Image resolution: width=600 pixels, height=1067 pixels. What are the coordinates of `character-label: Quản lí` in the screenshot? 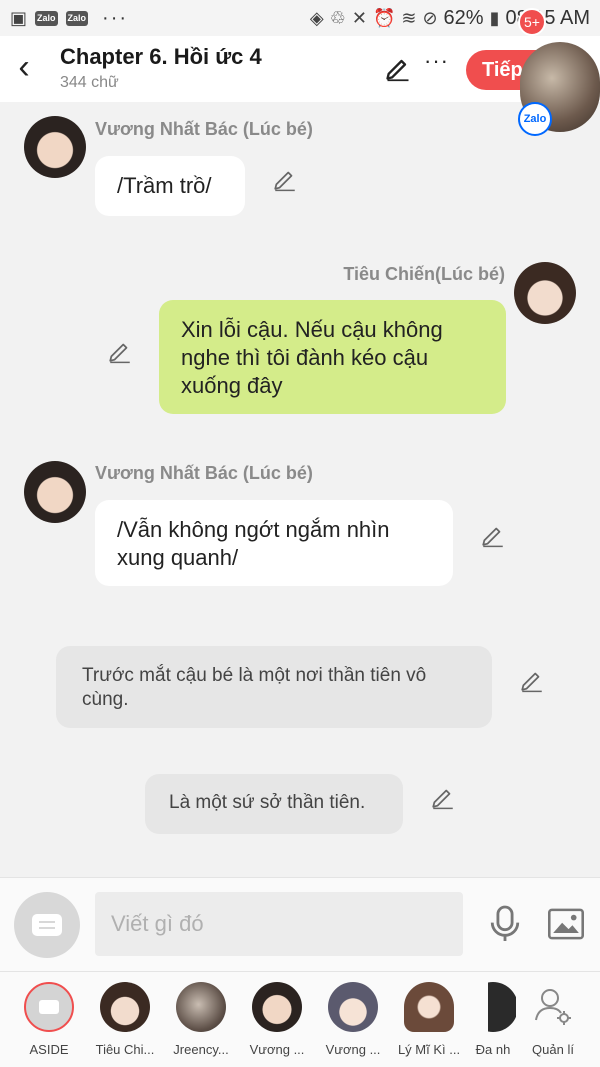 It's located at (553, 1049).